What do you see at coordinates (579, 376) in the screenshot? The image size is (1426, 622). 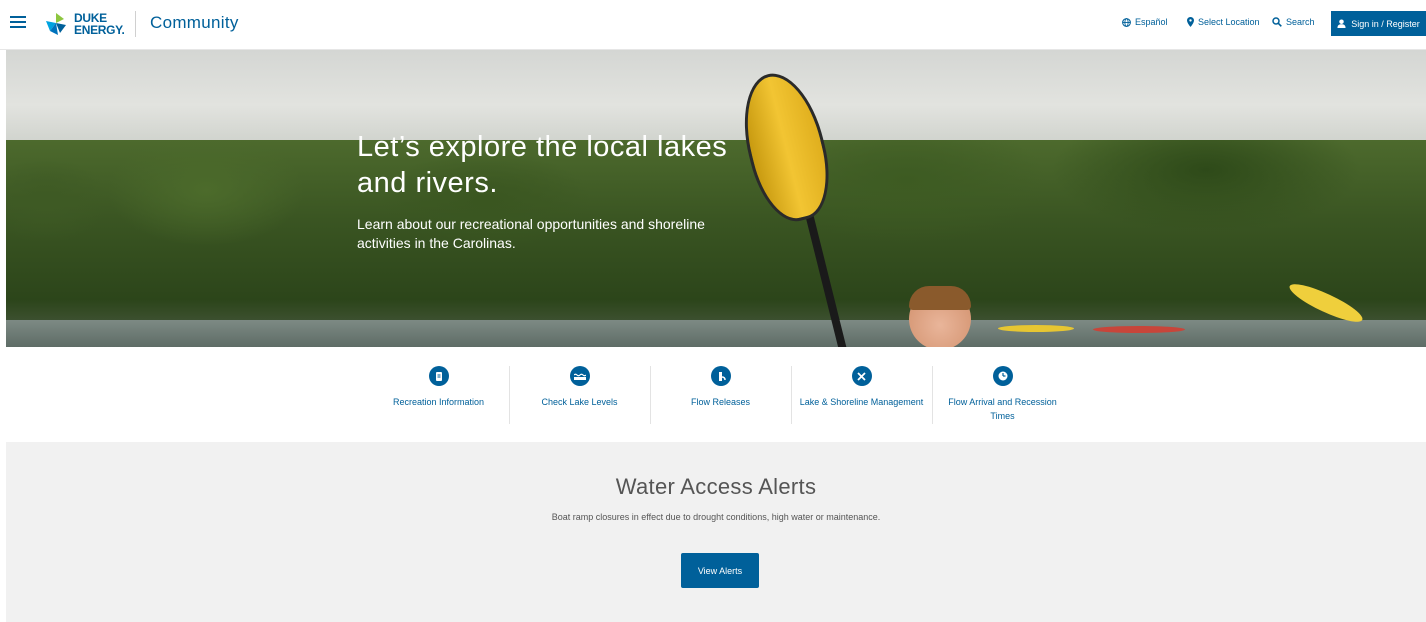 I see `water-level-icon` at bounding box center [579, 376].